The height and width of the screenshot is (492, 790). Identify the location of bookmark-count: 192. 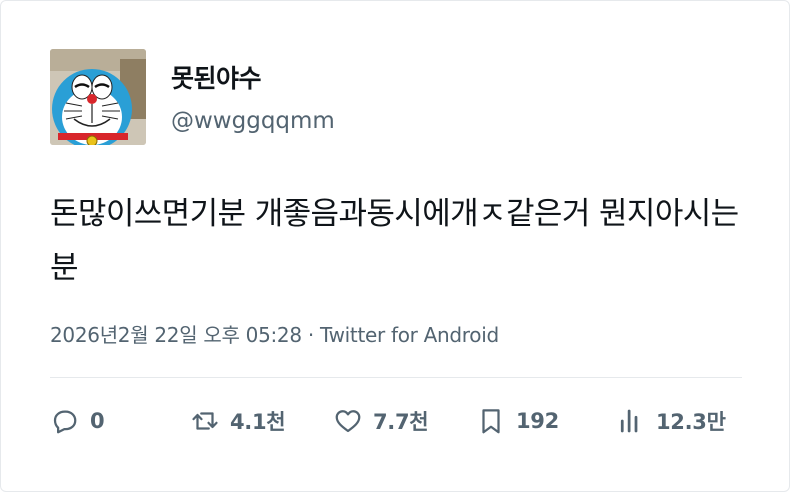
(537, 421).